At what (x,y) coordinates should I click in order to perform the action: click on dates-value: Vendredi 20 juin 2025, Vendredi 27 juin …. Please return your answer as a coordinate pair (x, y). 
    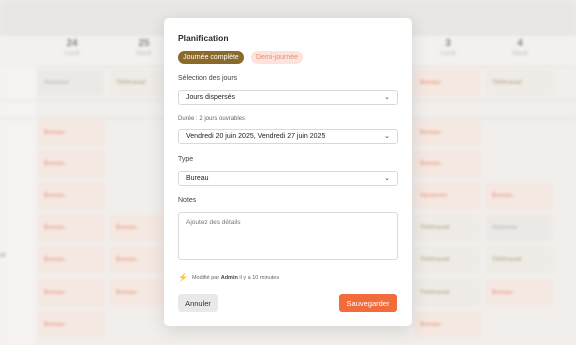
    Looking at the image, I should click on (256, 136).